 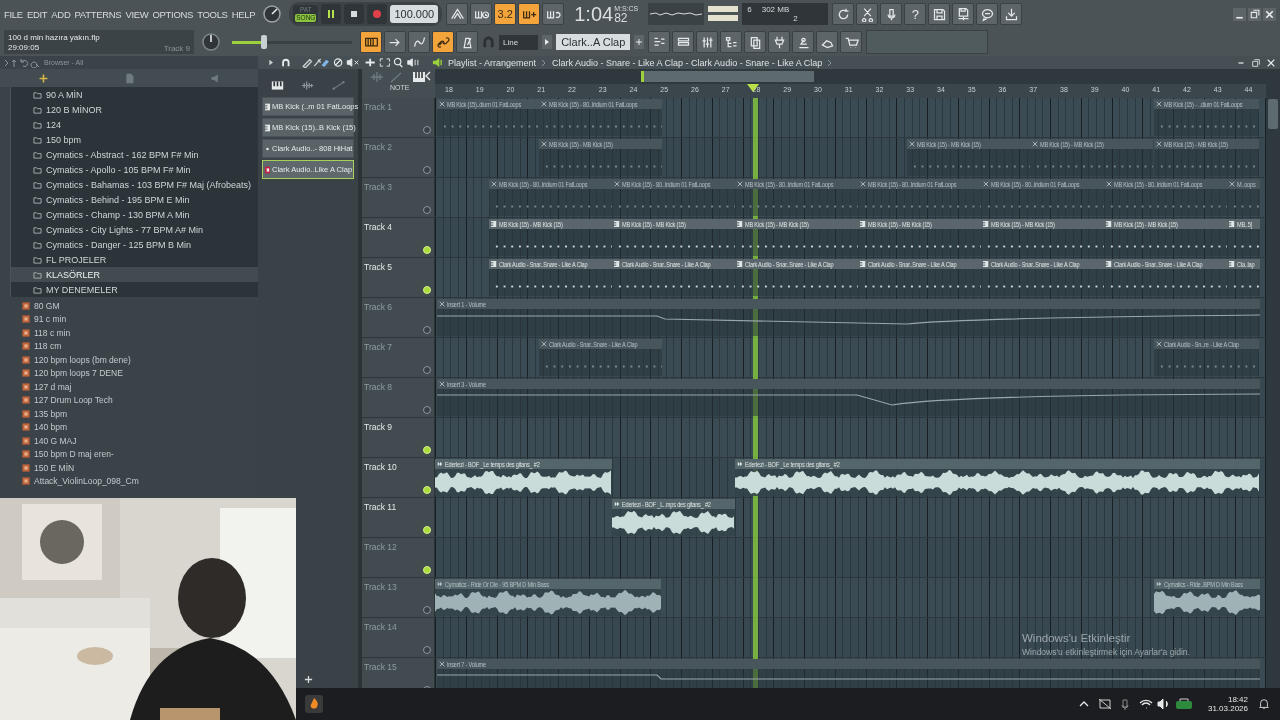 What do you see at coordinates (419, 42) in the screenshot?
I see `curve-button` at bounding box center [419, 42].